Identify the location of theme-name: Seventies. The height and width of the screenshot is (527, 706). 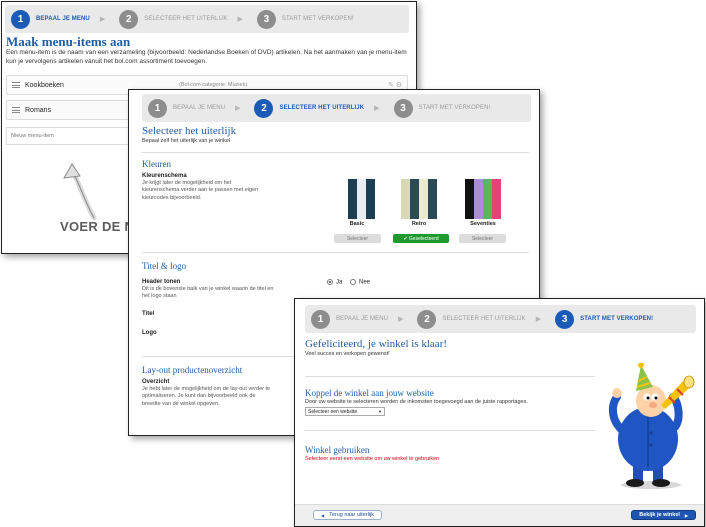
(483, 224).